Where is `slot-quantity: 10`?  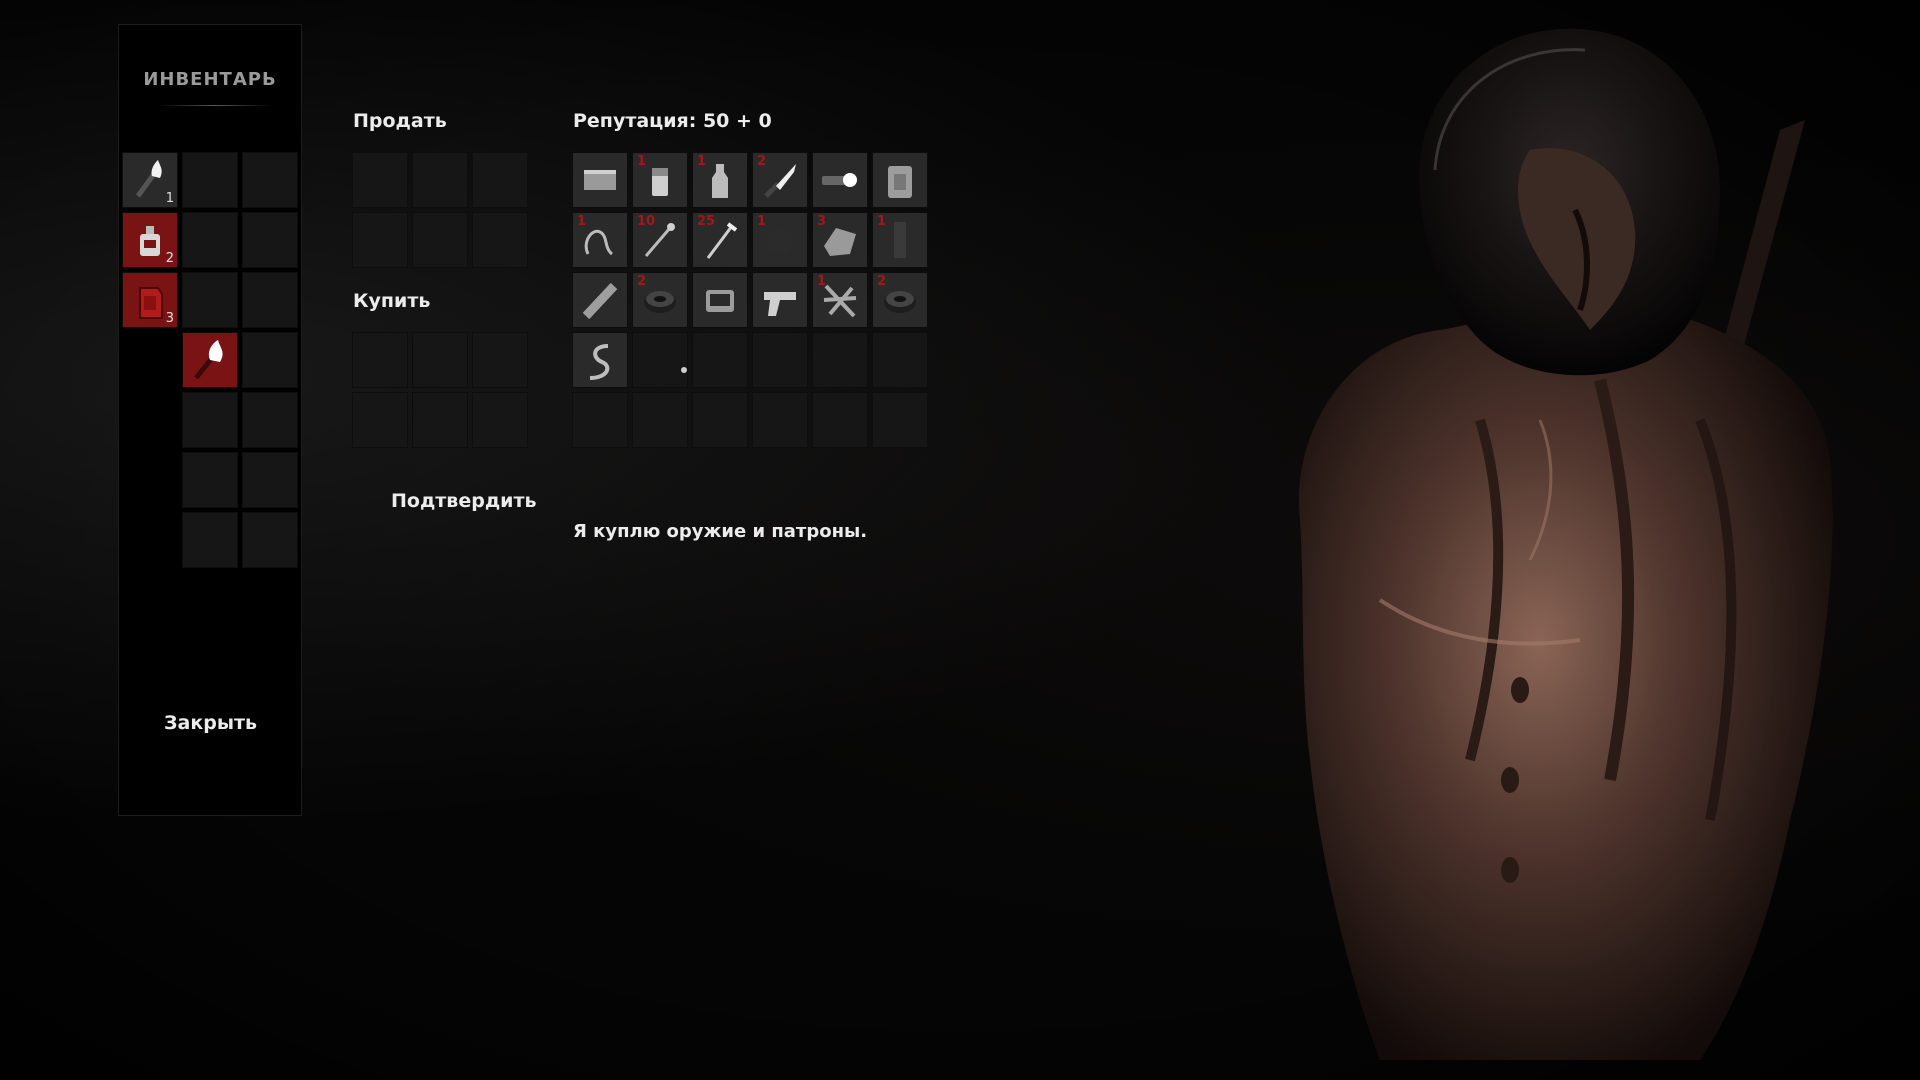
slot-quantity: 10 is located at coordinates (646, 221).